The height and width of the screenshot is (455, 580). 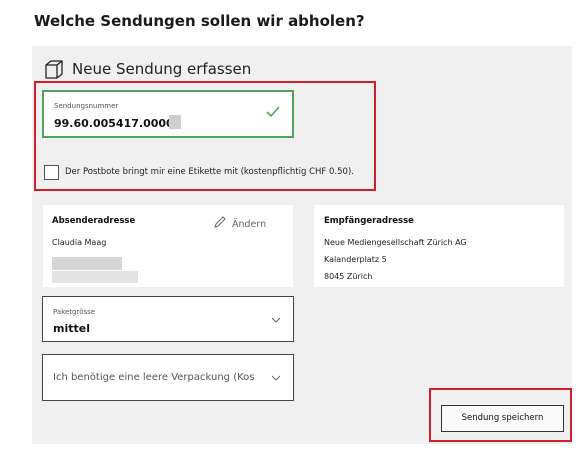 I want to click on checkmark-icon, so click(x=273, y=112).